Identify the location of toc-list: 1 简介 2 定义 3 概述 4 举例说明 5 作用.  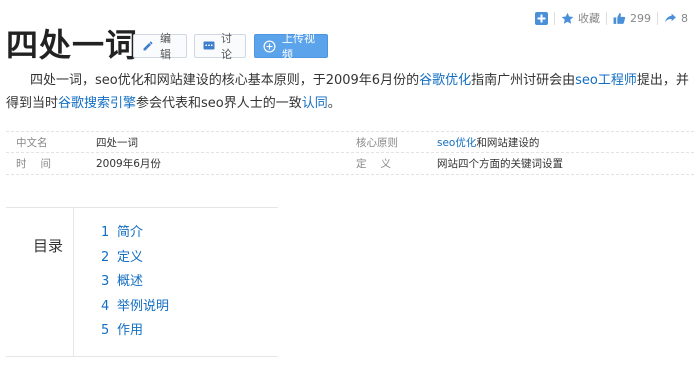
(135, 282).